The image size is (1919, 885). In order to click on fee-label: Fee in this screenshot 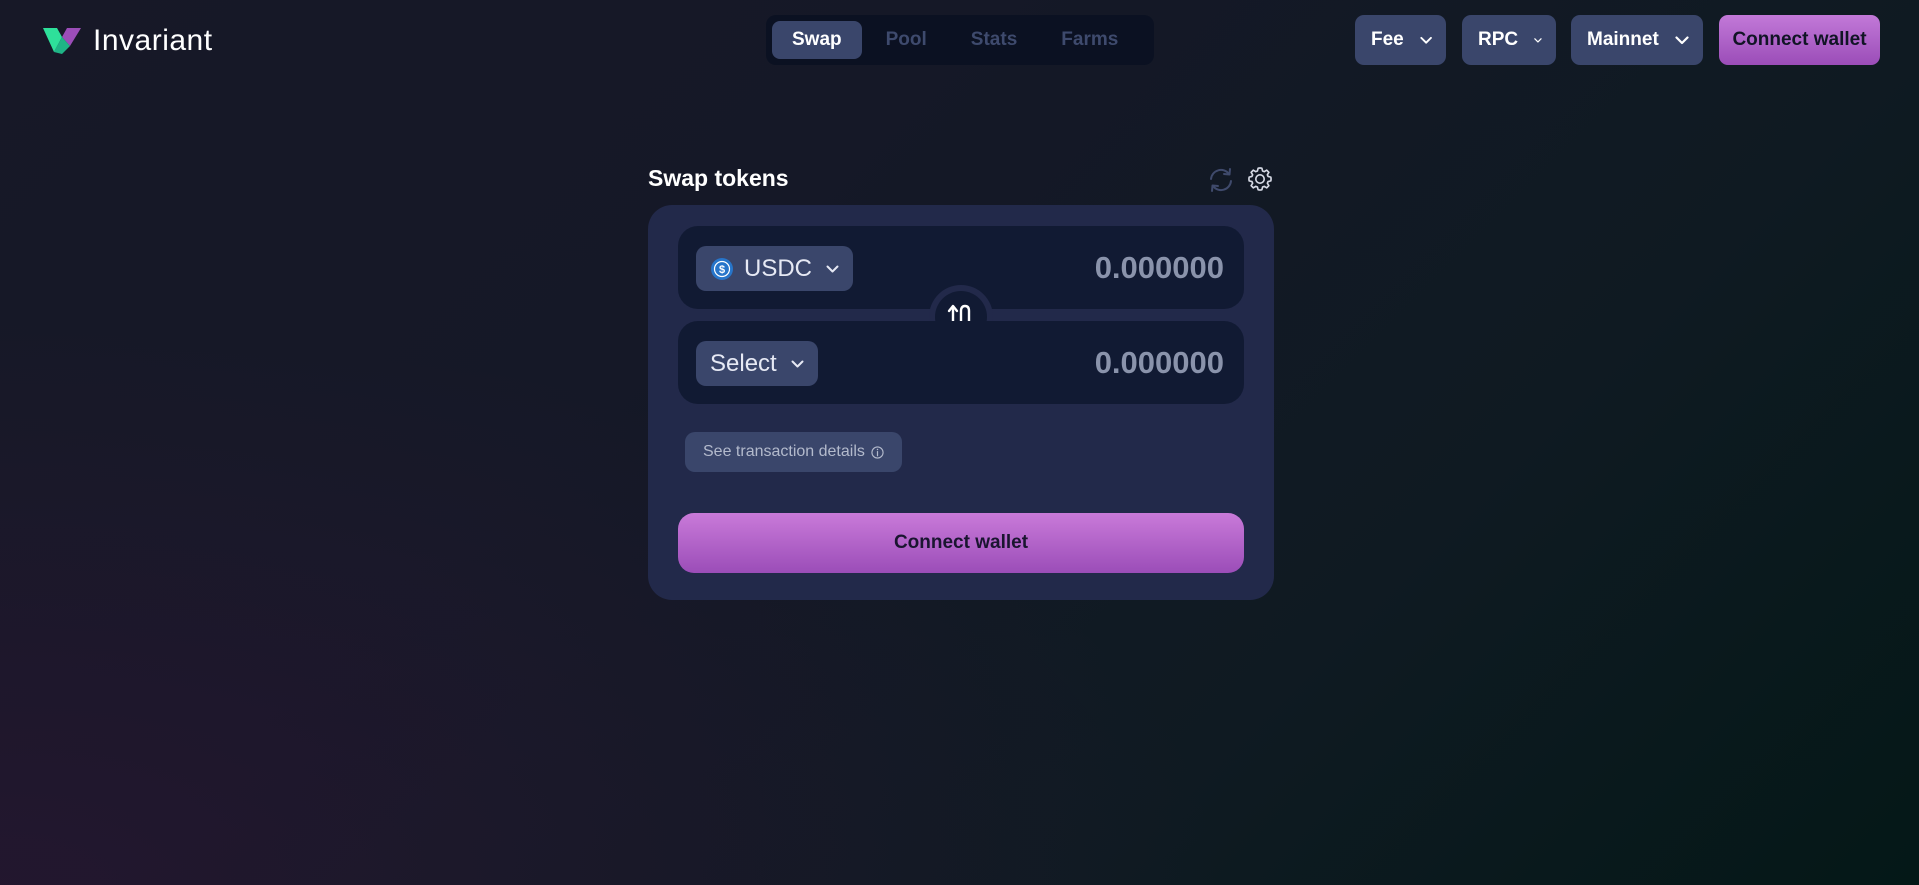, I will do `click(1387, 39)`.